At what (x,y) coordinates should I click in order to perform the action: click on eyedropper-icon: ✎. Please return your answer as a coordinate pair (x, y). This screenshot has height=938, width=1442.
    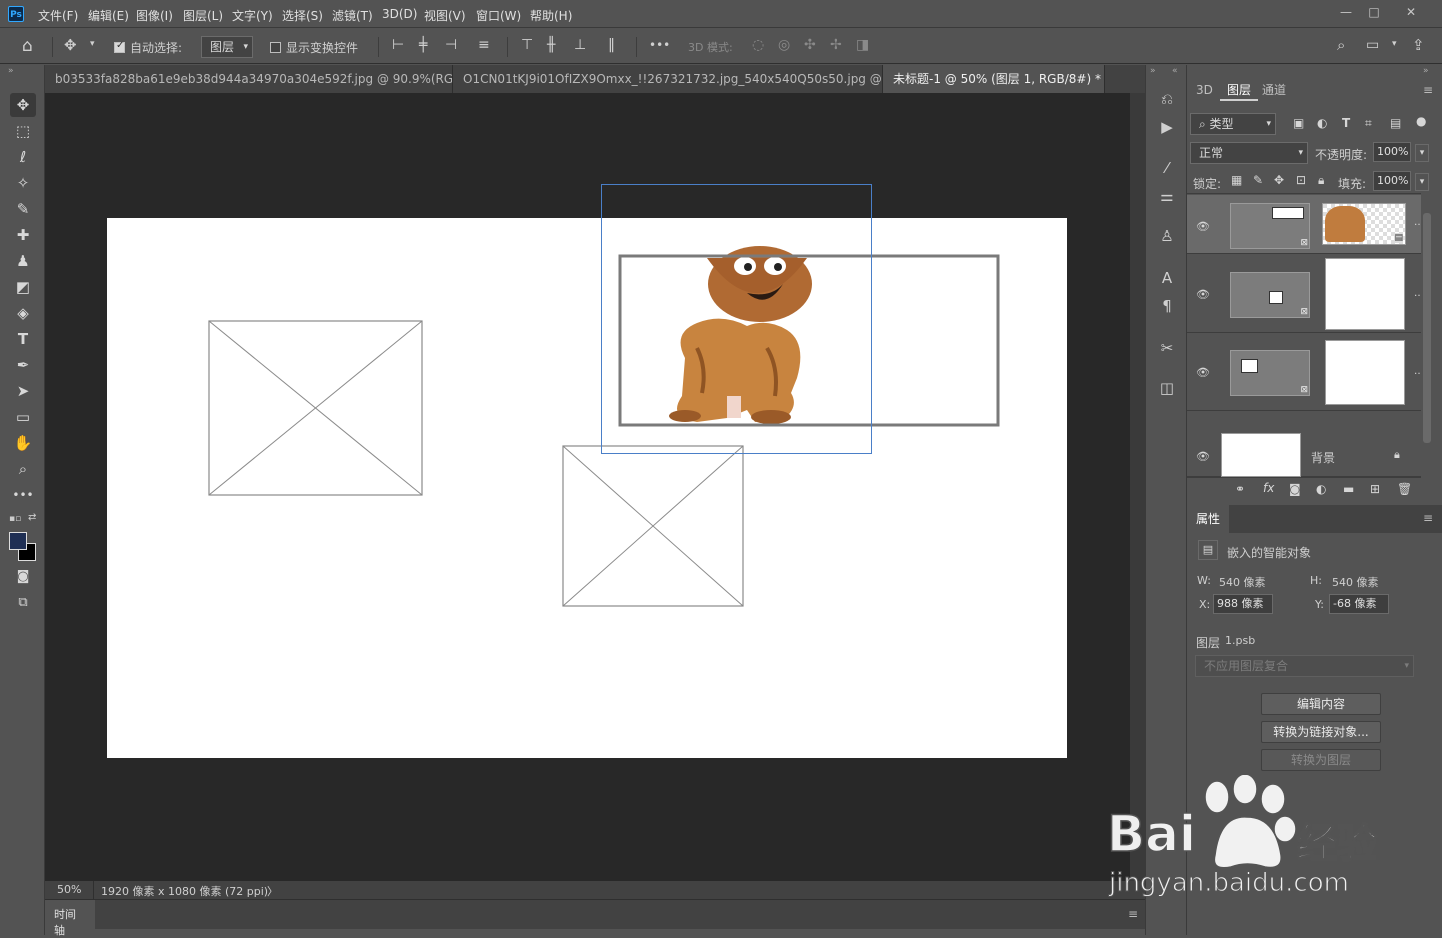
    Looking at the image, I should click on (23, 209).